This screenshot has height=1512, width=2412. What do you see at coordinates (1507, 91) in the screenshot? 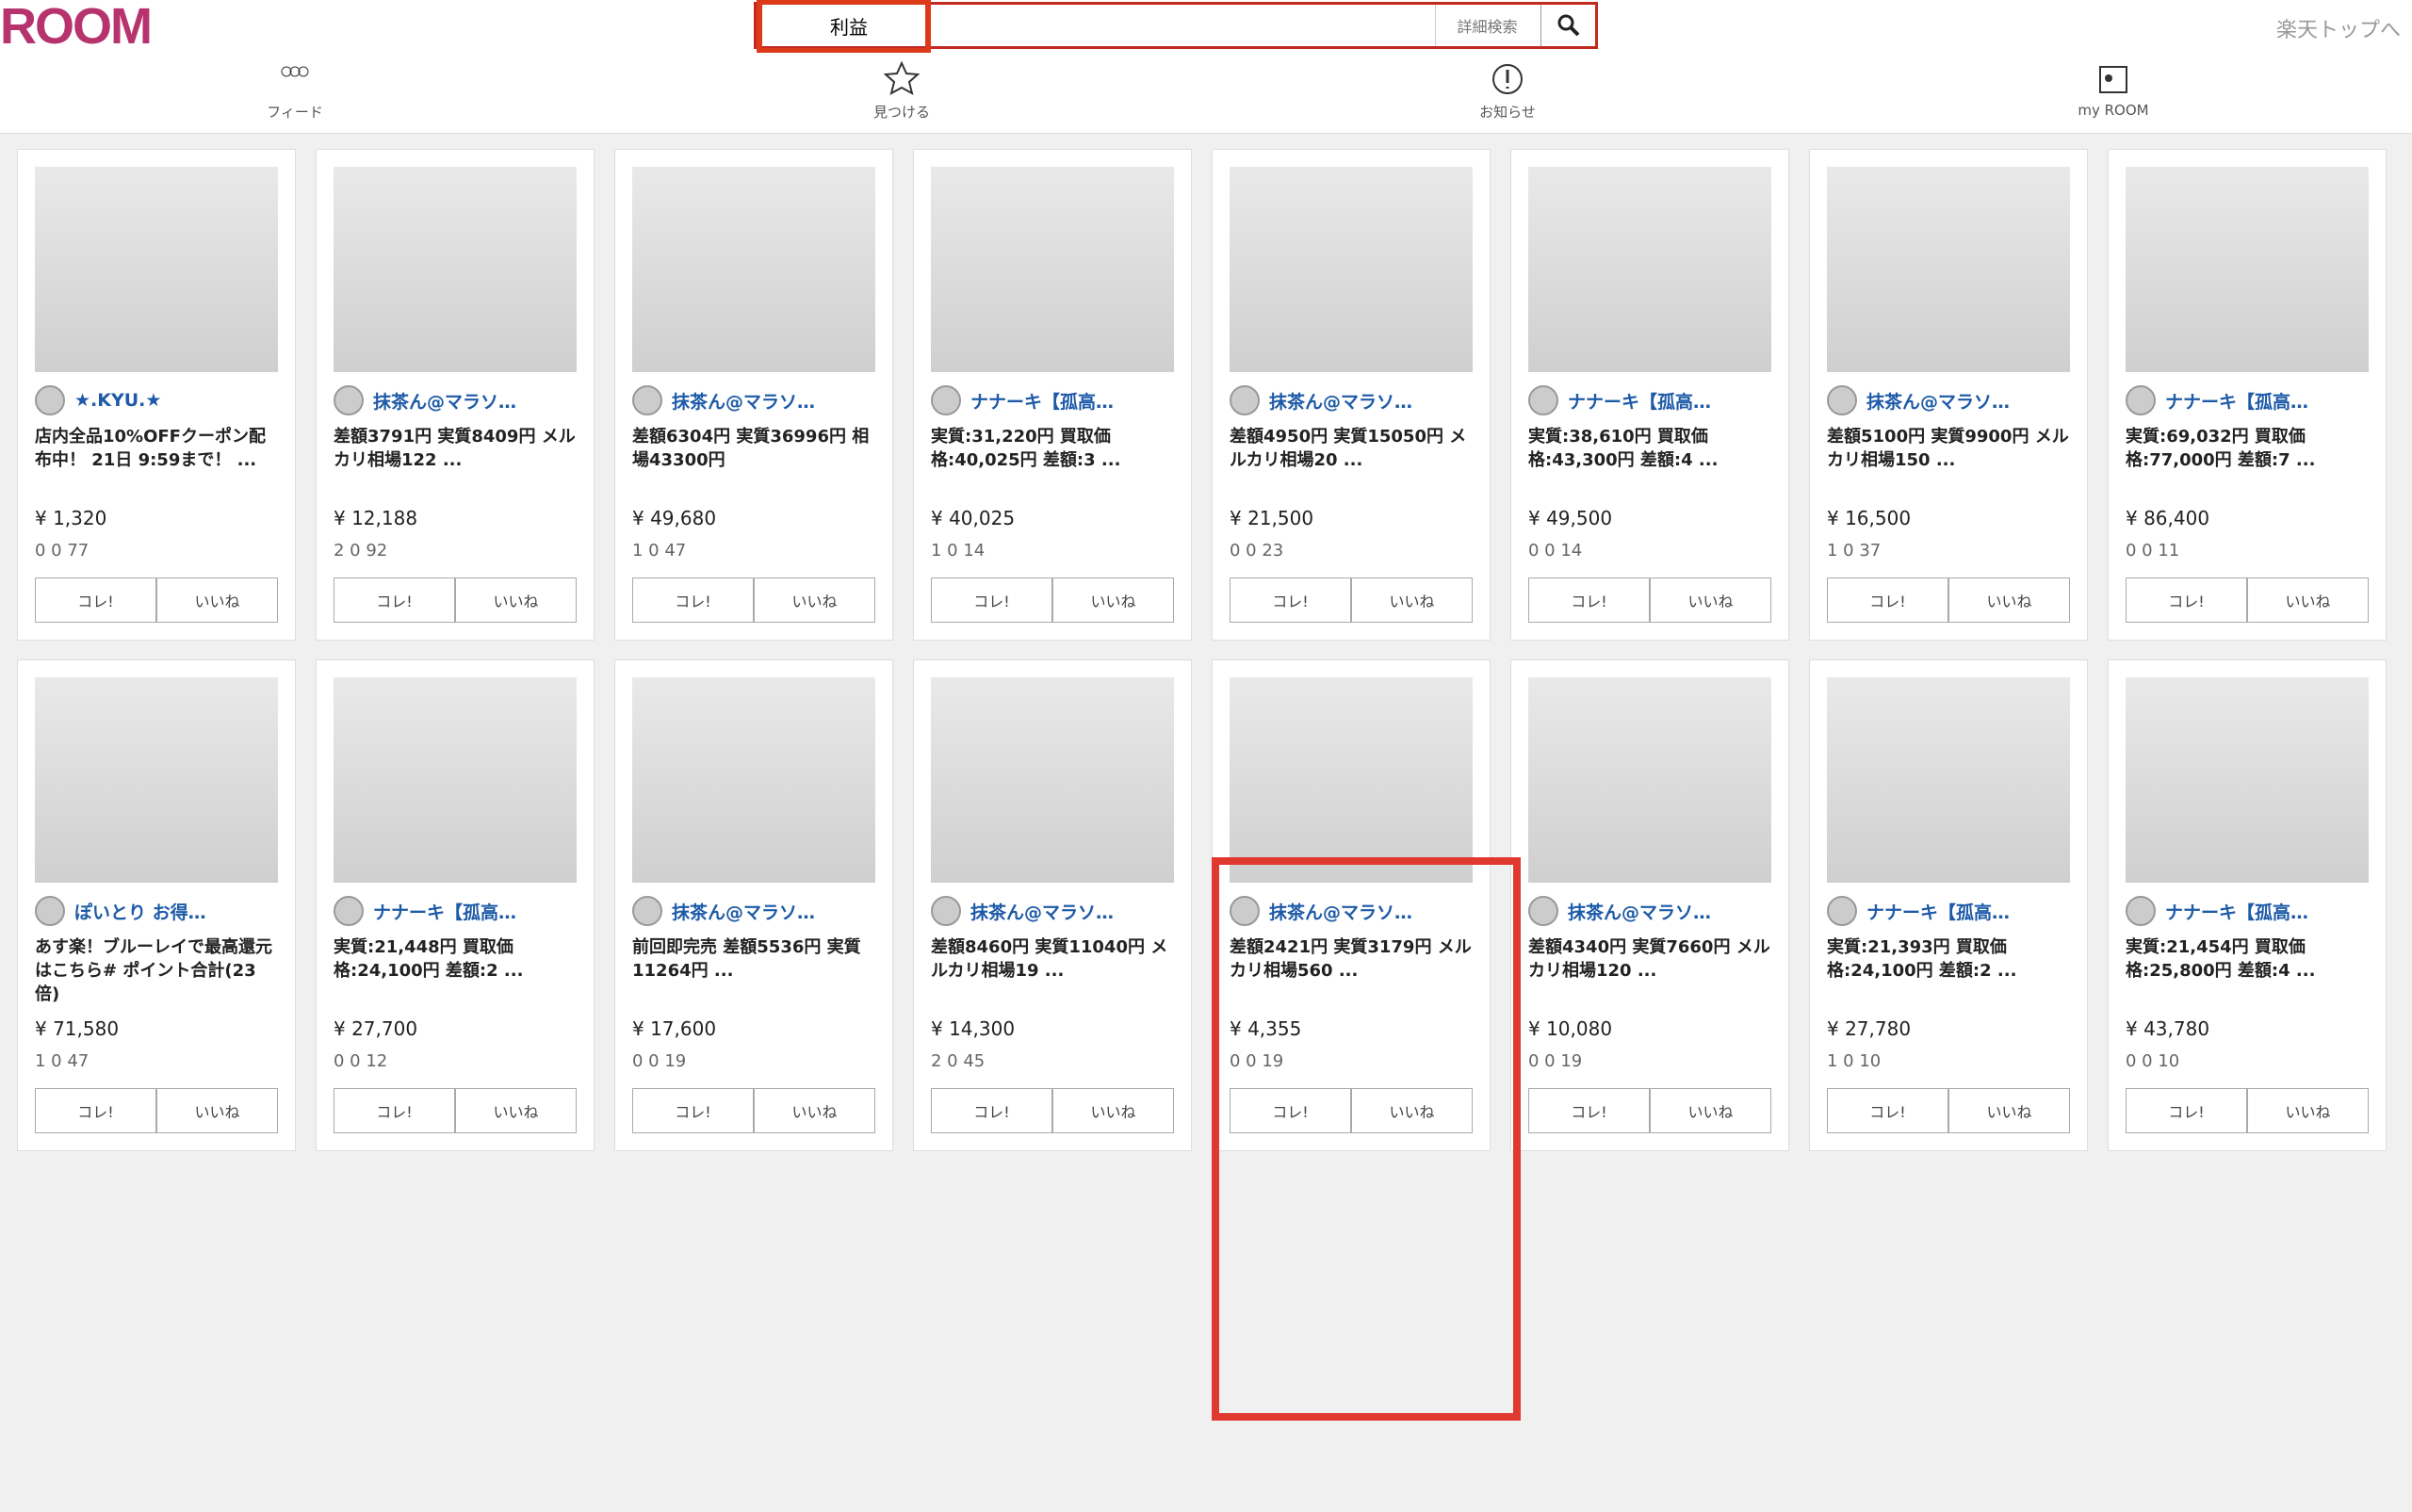
I see `nav-notifications: お知らせ` at bounding box center [1507, 91].